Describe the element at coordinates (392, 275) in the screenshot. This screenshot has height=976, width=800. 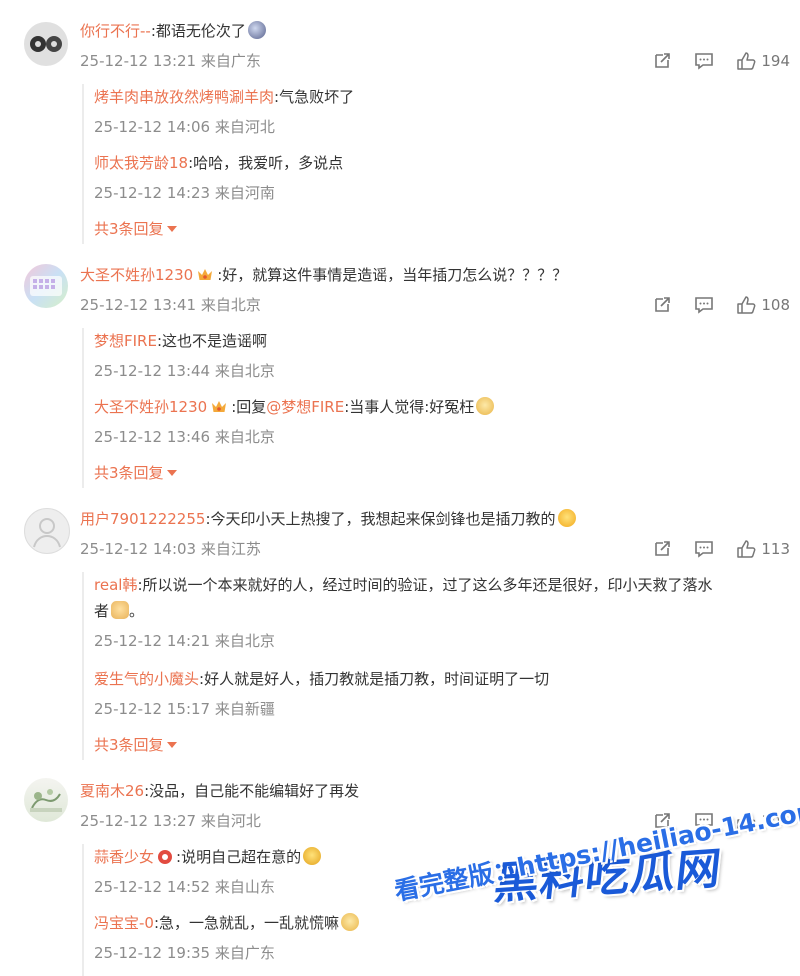
I see `comment-text: :好，就算这件事情是造谣，当年插刀怎么说？？？？` at that location.